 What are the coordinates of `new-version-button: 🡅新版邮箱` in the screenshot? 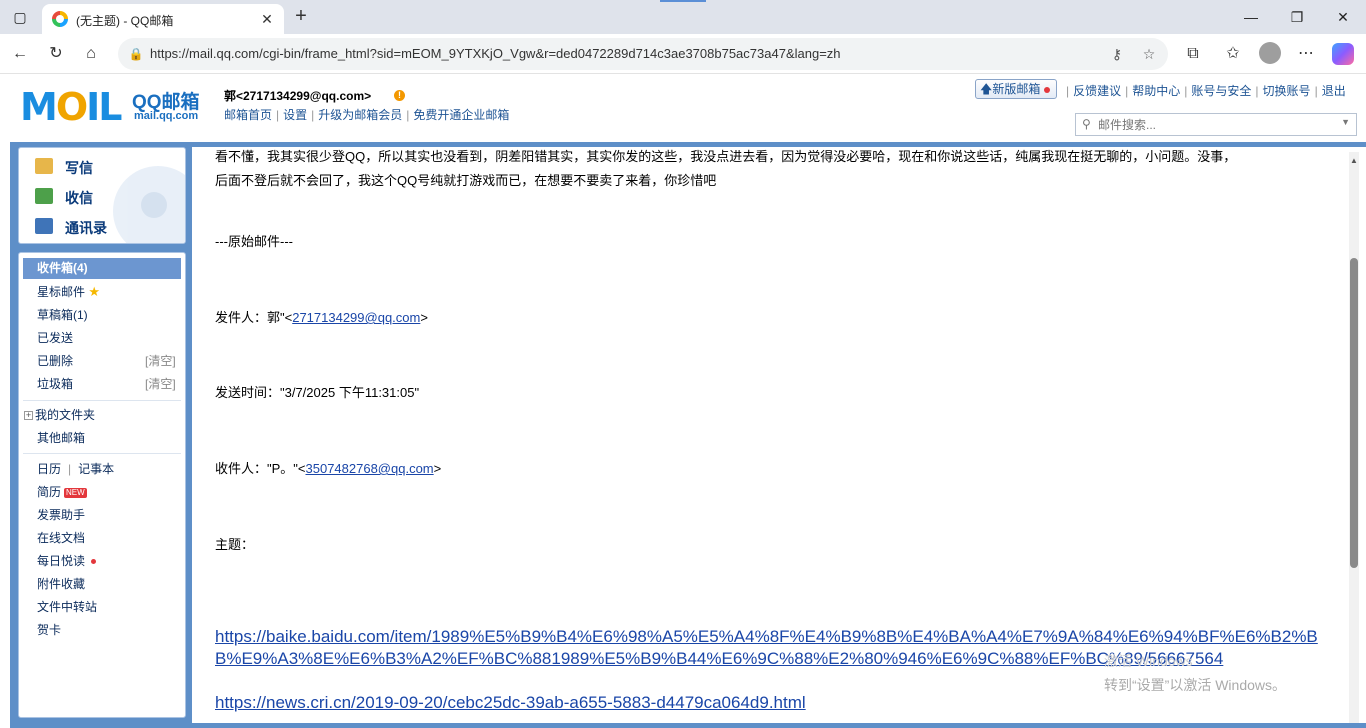 It's located at (1016, 89).